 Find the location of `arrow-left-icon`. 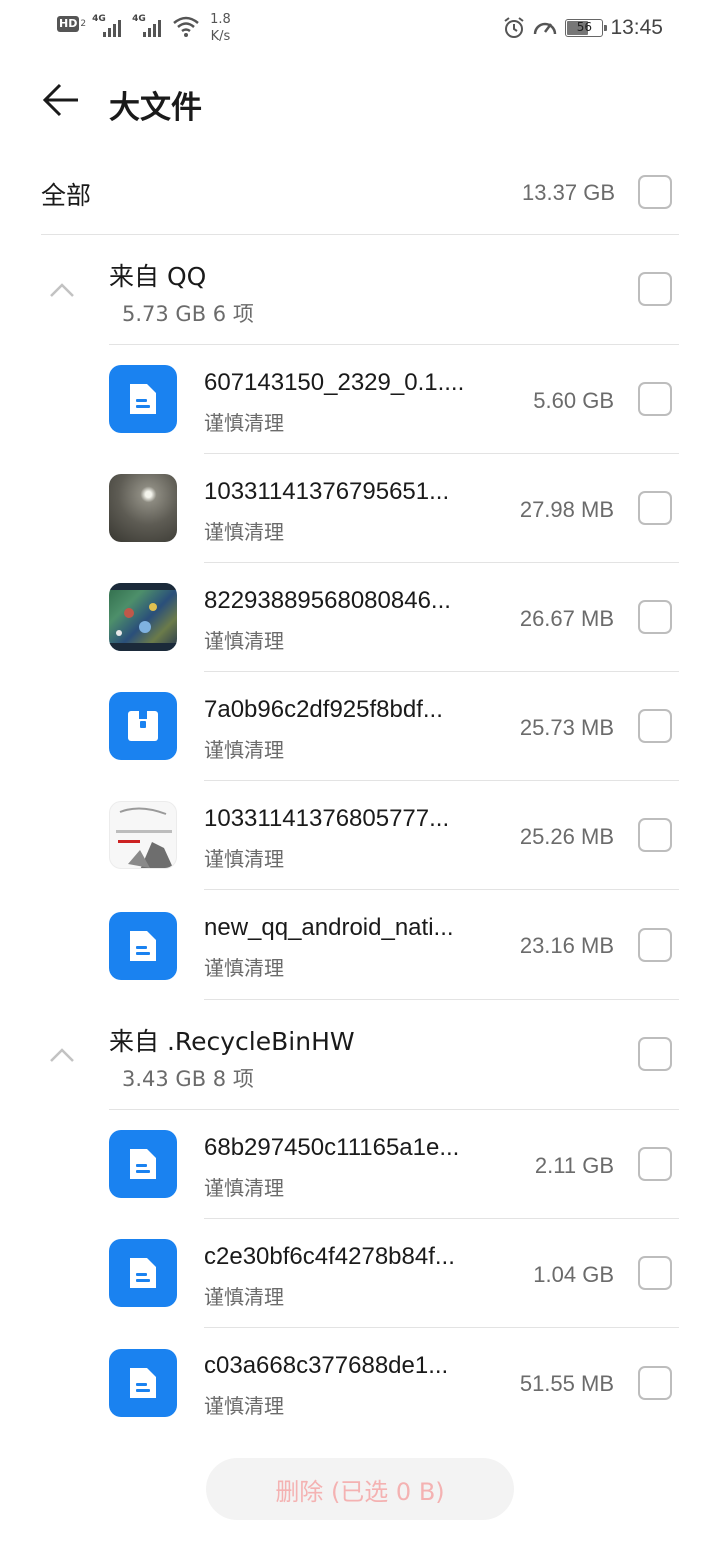

arrow-left-icon is located at coordinates (61, 102).